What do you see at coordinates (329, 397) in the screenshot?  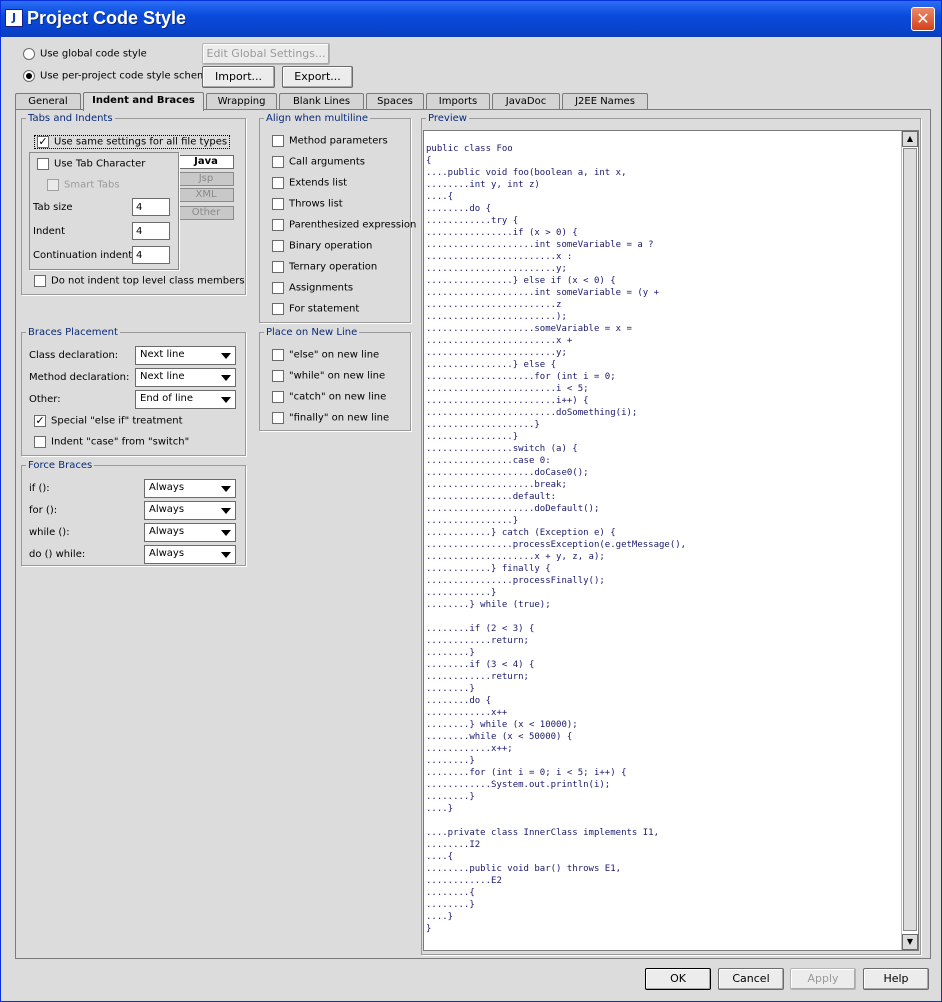 I see `catch-new-line-checkbox: "catch" on new line` at bounding box center [329, 397].